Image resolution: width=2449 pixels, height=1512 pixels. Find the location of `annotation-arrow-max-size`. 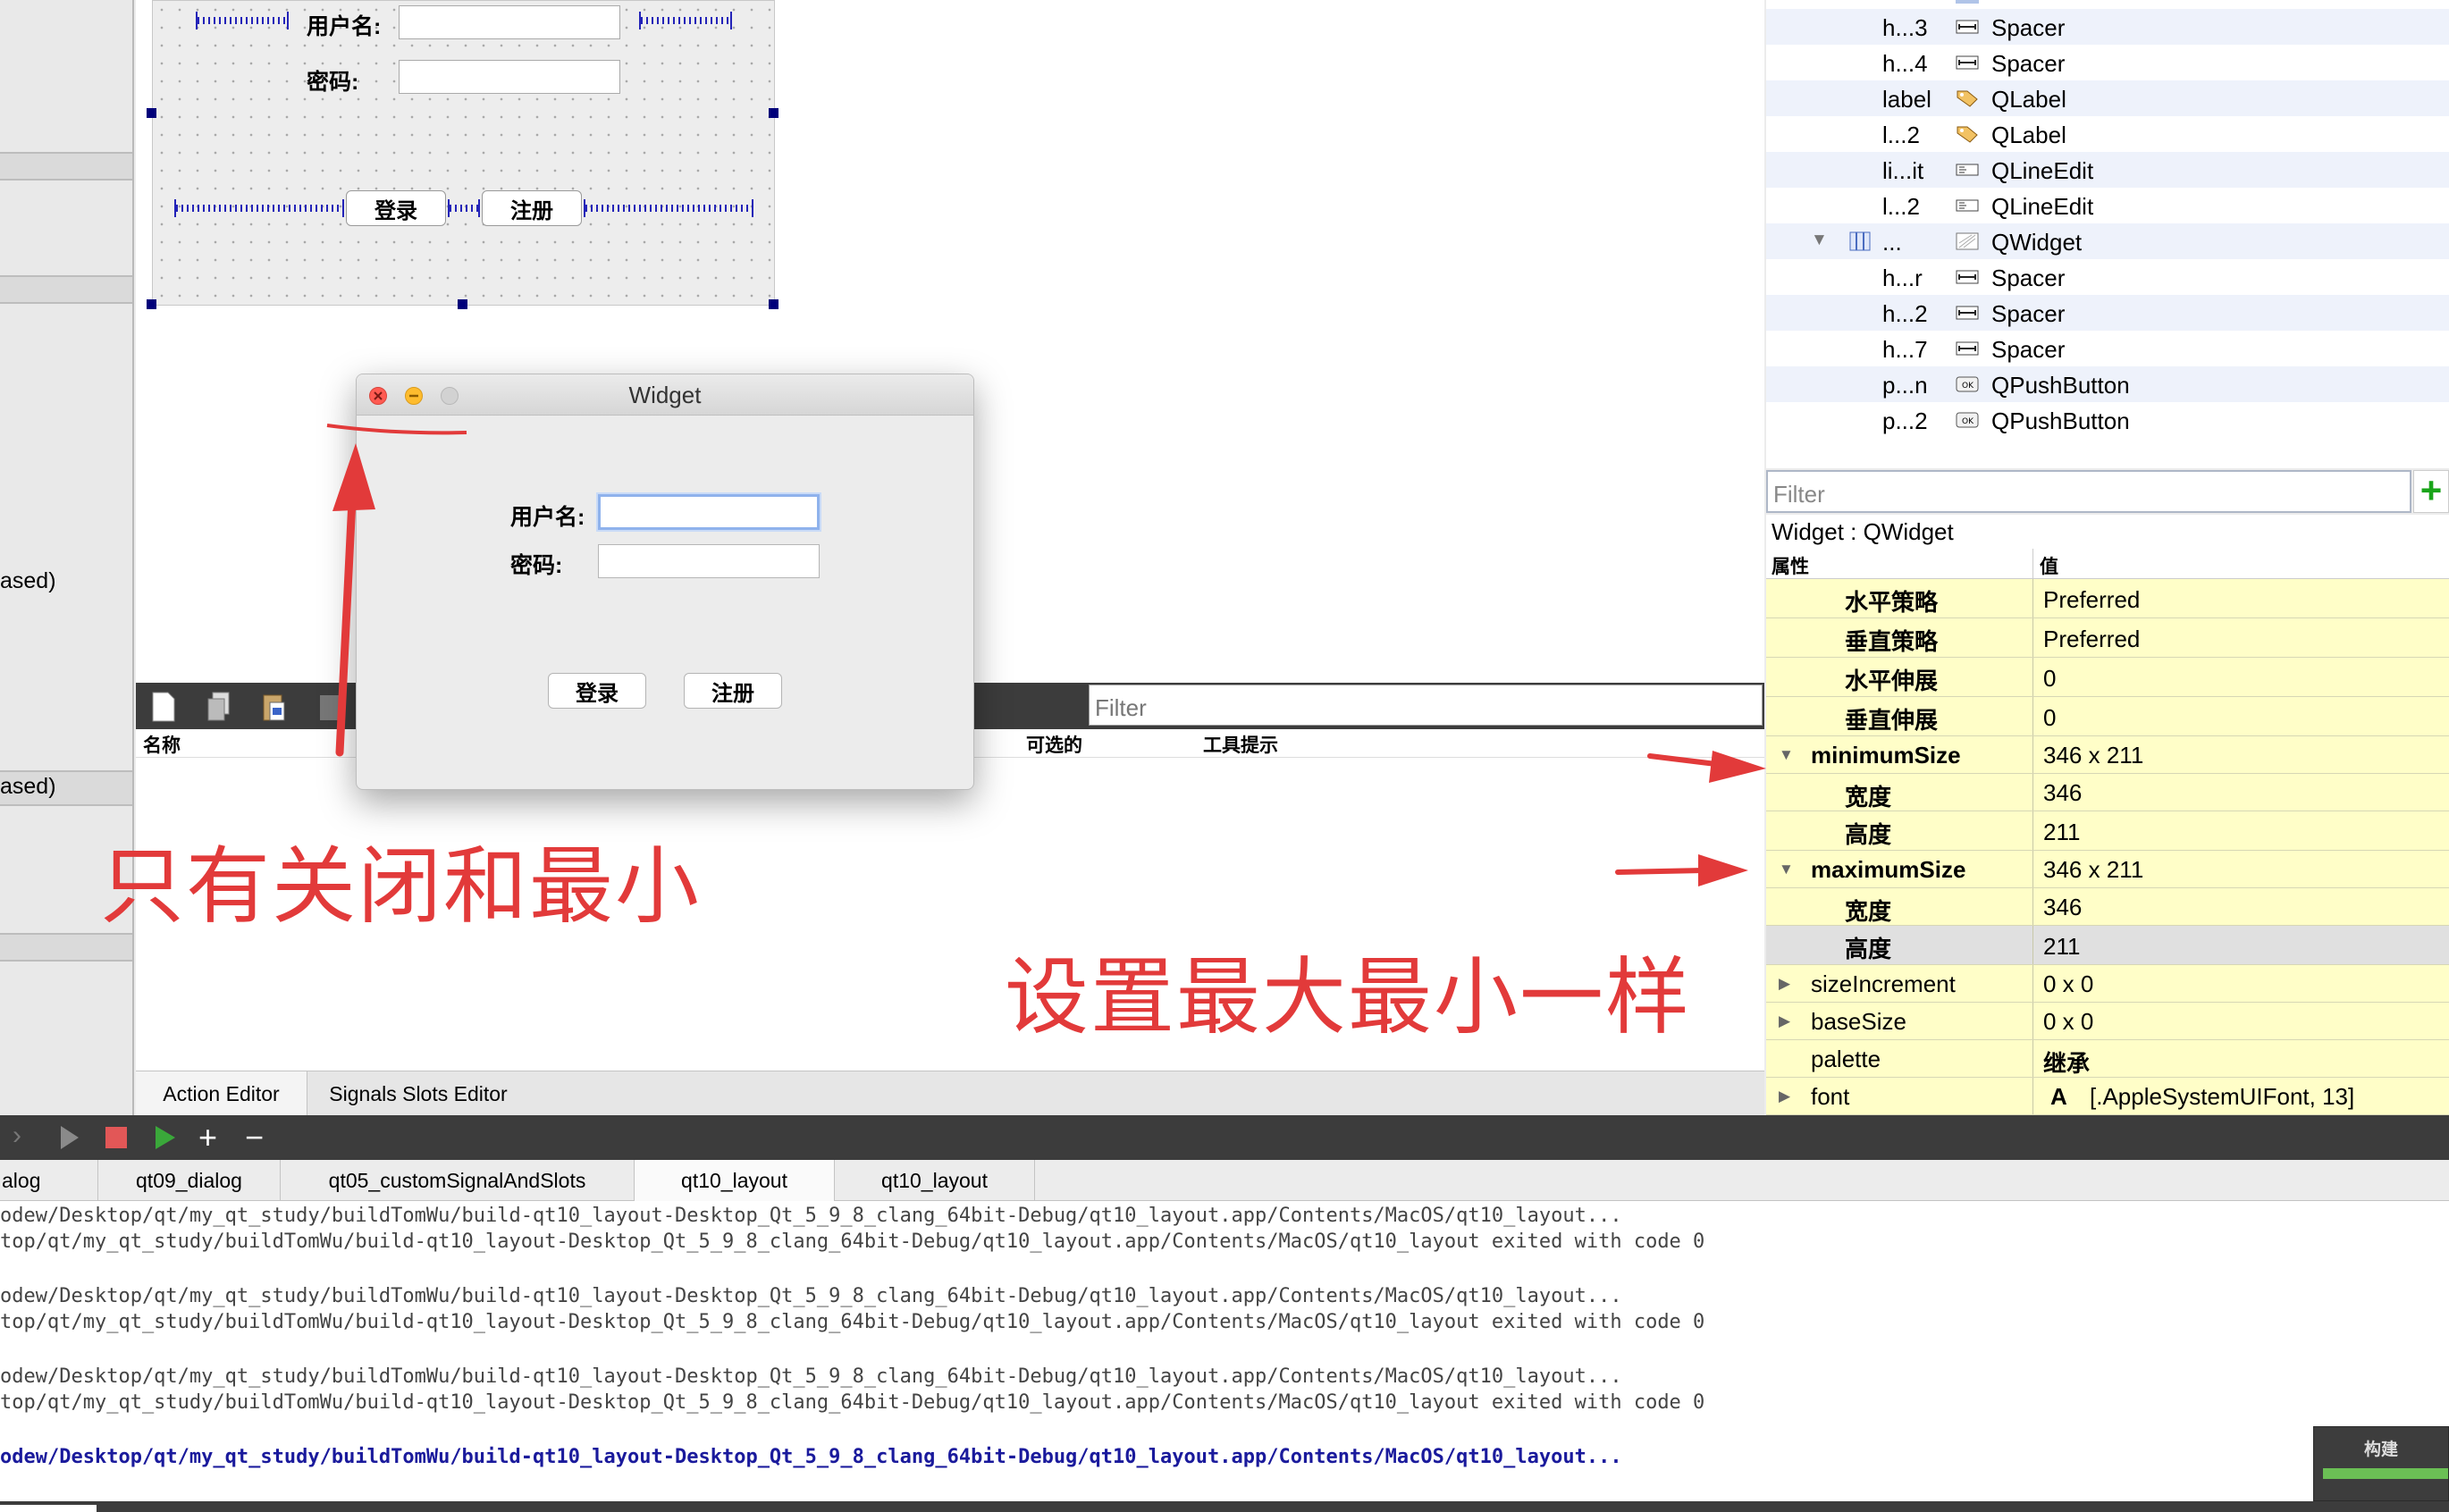

annotation-arrow-max-size is located at coordinates (1661, 871).